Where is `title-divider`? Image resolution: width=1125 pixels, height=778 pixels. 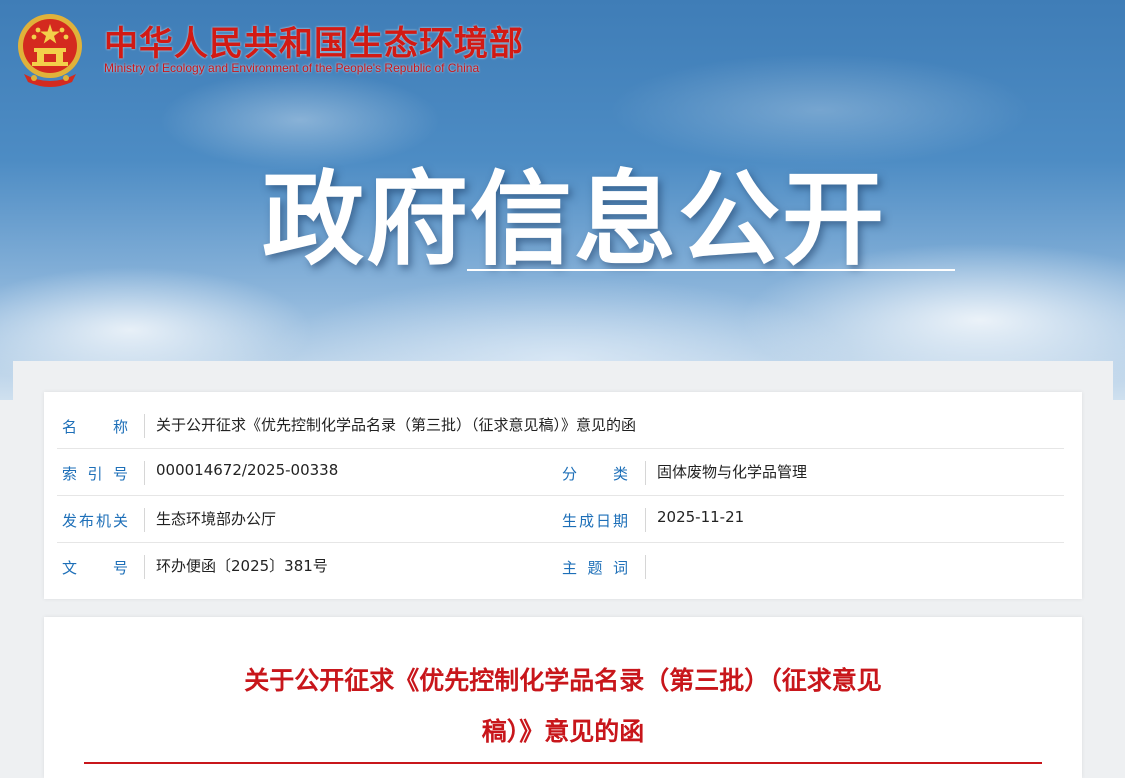 title-divider is located at coordinates (563, 763).